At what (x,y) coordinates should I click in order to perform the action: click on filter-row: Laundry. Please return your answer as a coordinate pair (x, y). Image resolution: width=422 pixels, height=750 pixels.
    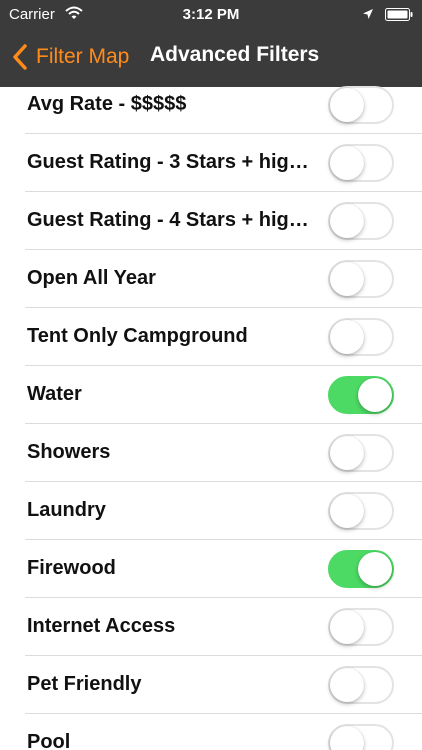
    Looking at the image, I should click on (223, 511).